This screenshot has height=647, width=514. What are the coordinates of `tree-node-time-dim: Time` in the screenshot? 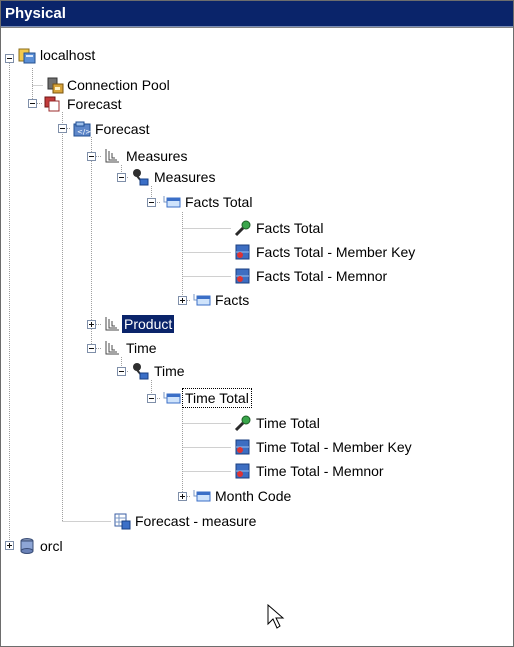 It's located at (141, 348).